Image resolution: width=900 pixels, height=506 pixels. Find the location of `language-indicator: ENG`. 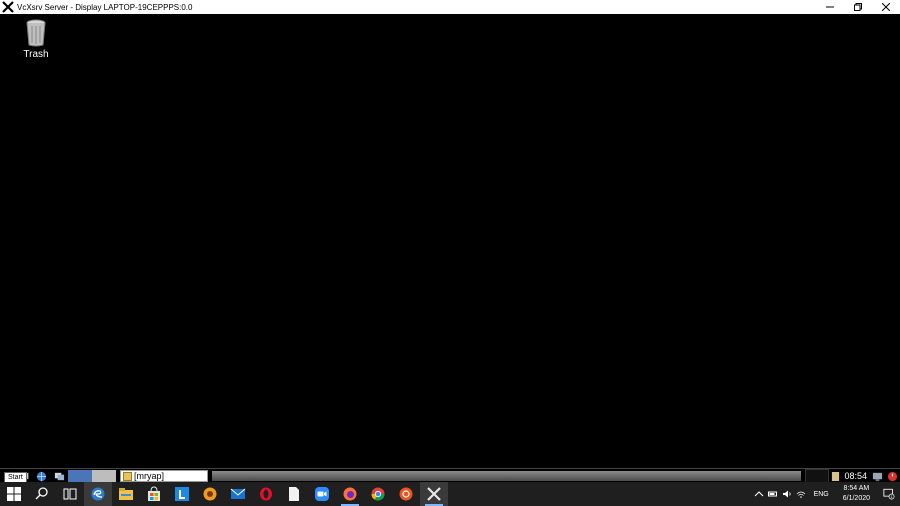

language-indicator: ENG is located at coordinates (821, 494).